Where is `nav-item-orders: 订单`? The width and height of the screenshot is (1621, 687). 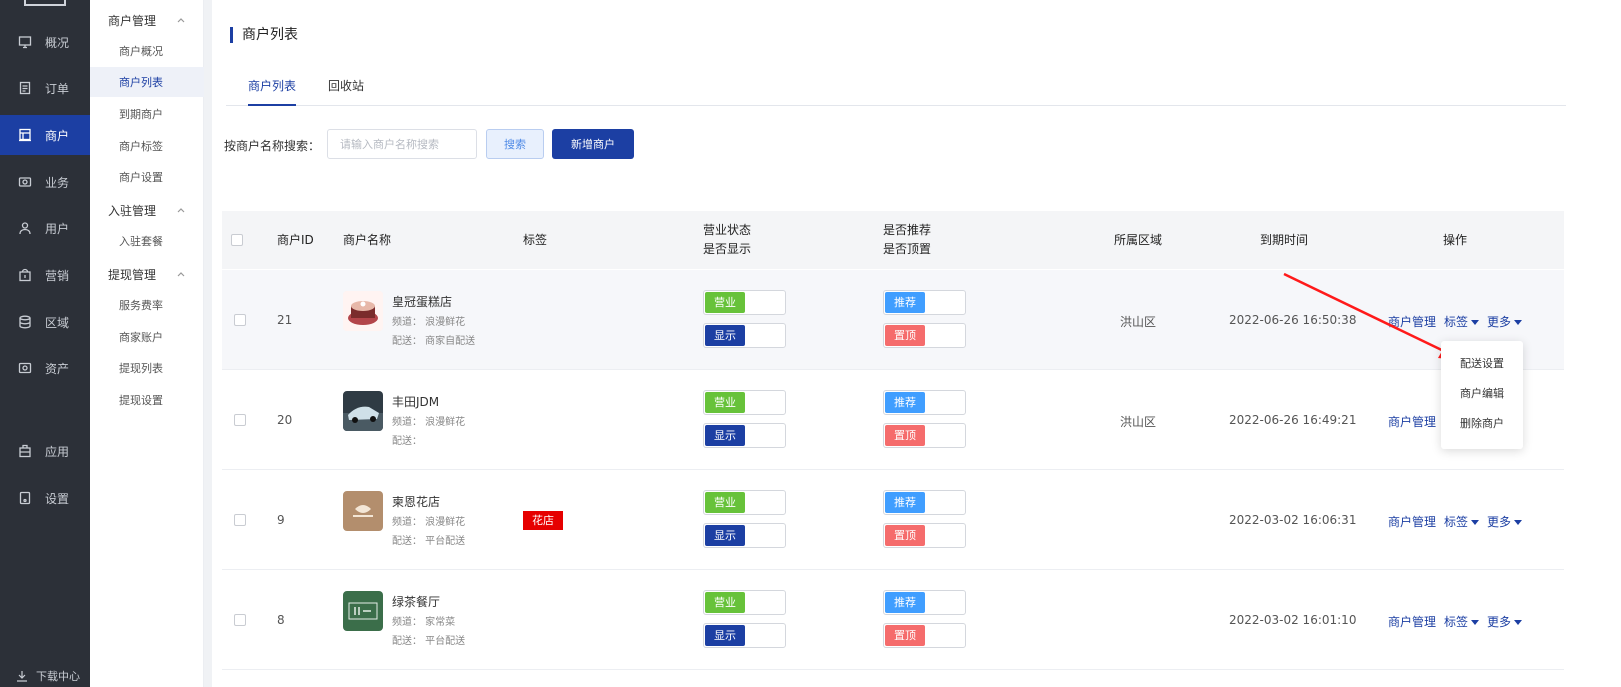 nav-item-orders: 订单 is located at coordinates (45, 88).